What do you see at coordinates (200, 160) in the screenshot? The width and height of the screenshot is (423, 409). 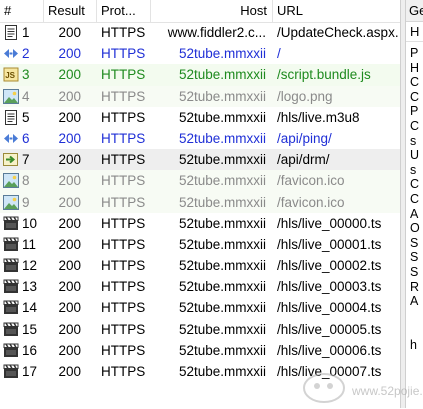 I see `table-row: 7 200 HTTPS 52tube.mmxxii/api/drm/` at bounding box center [200, 160].